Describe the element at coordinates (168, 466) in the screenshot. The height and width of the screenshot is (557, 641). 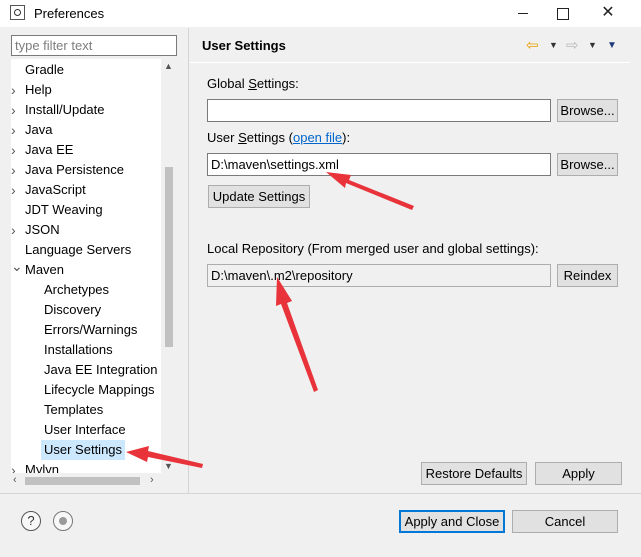
I see `scroll-down-icon: ▼` at that location.